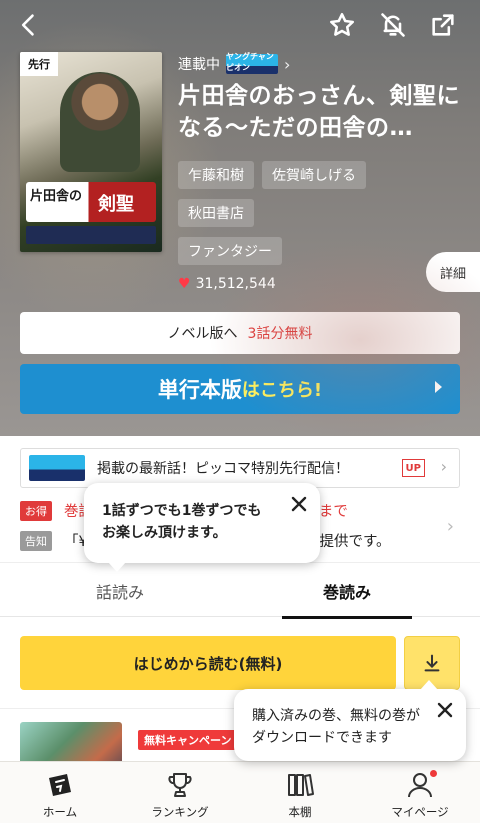  I want to click on cover-title-left: 片田舎の, so click(56, 196).